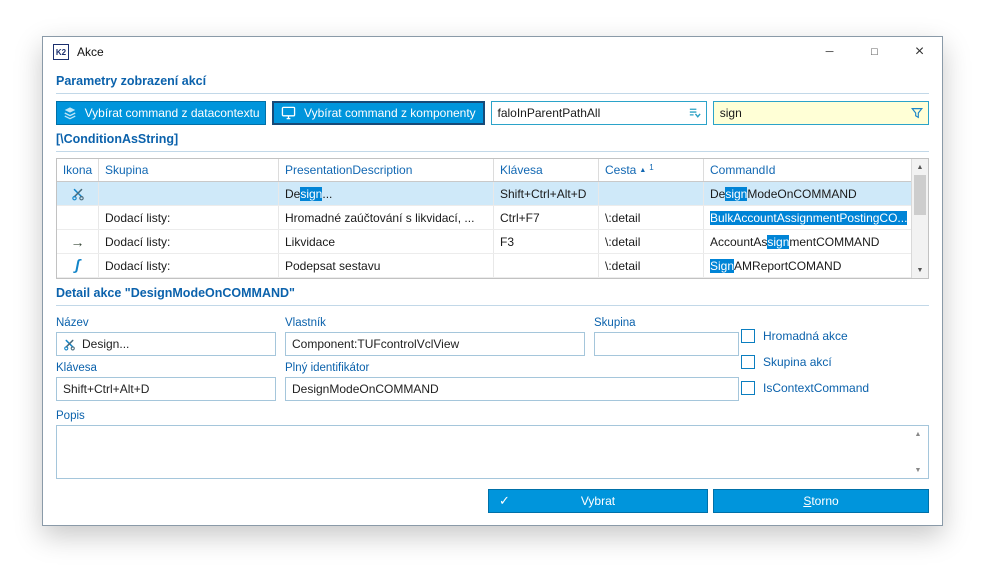 This screenshot has height=570, width=989. I want to click on footer: ✓ Vybrat Storno, so click(492, 501).